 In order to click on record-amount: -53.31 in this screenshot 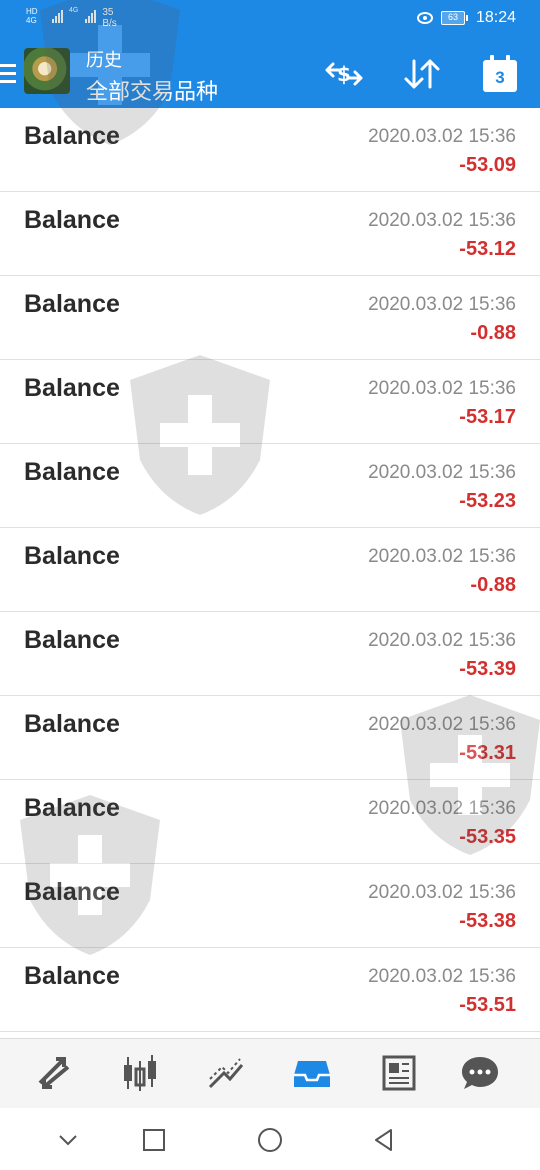, I will do `click(487, 753)`.